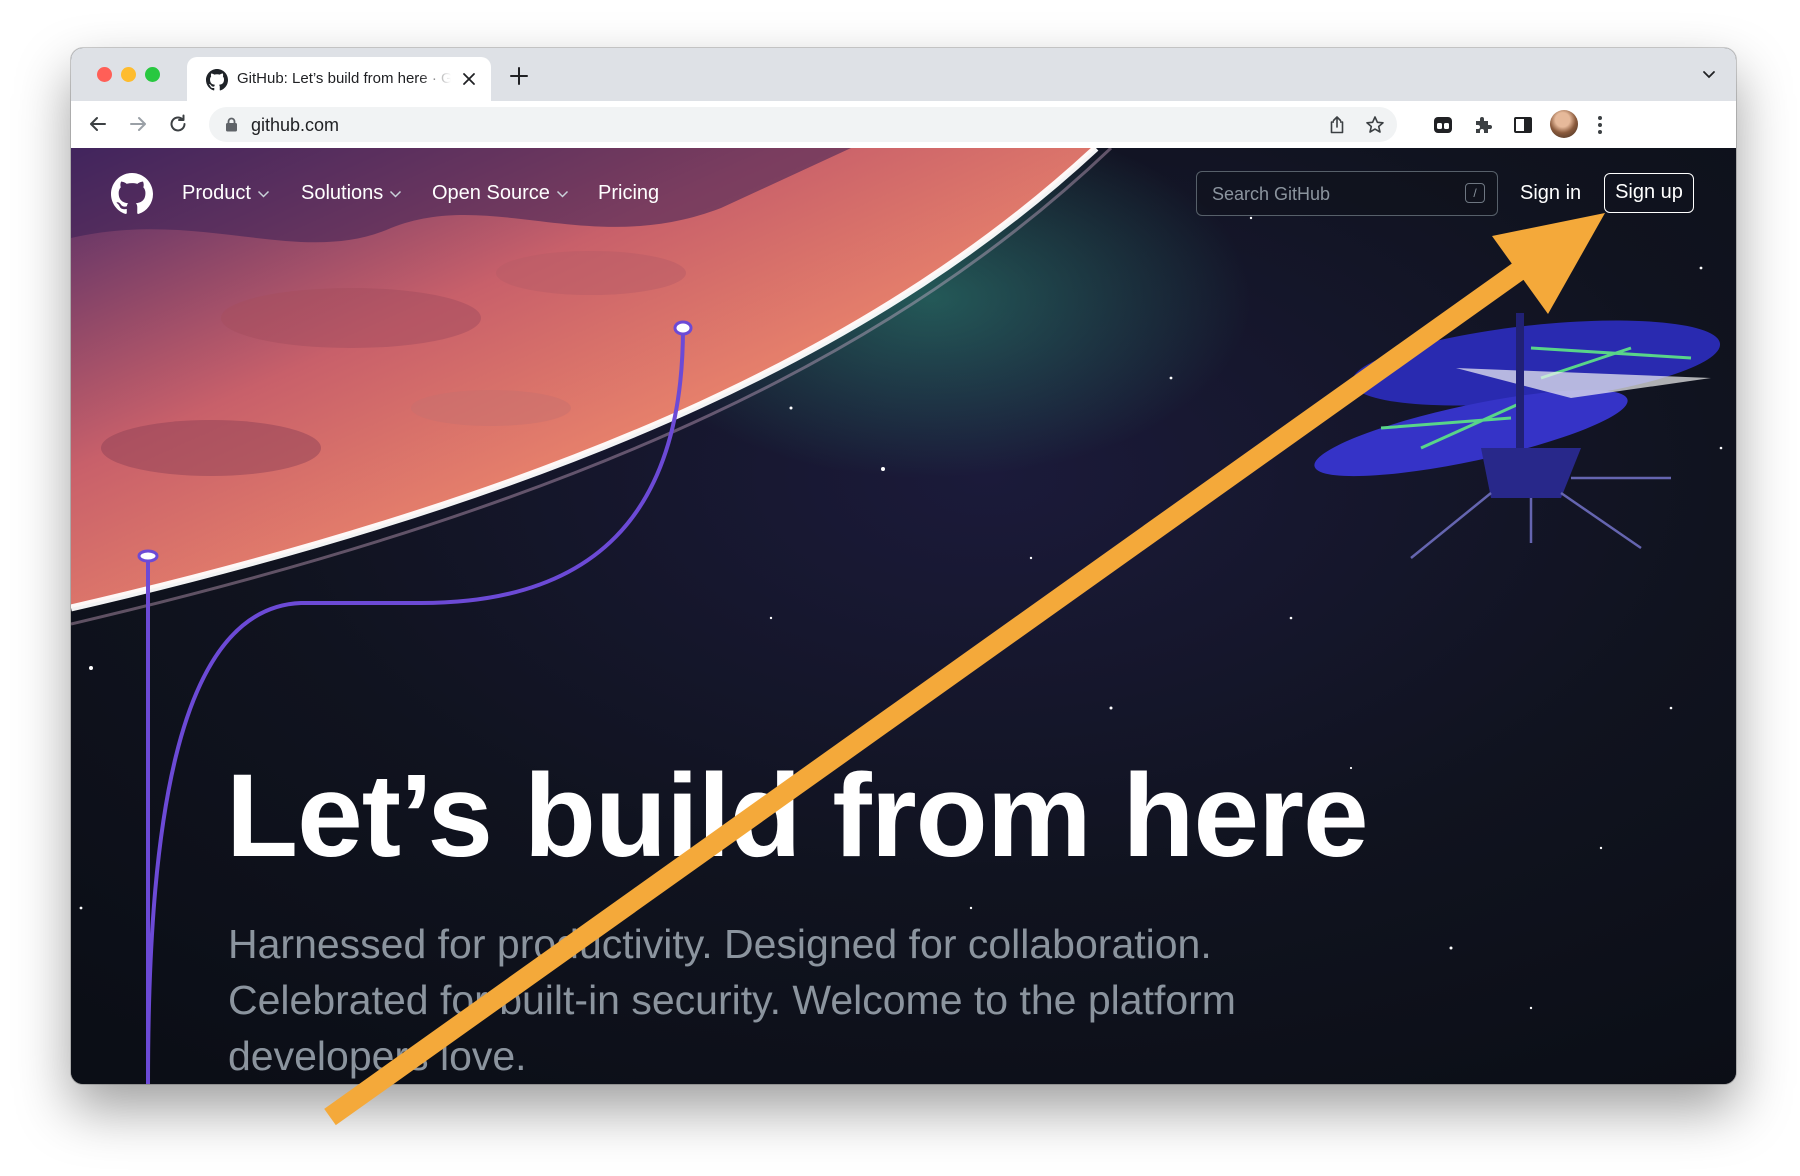 This screenshot has height=1176, width=1800. Describe the element at coordinates (1649, 193) in the screenshot. I see `sign-up-button: Sign up` at that location.